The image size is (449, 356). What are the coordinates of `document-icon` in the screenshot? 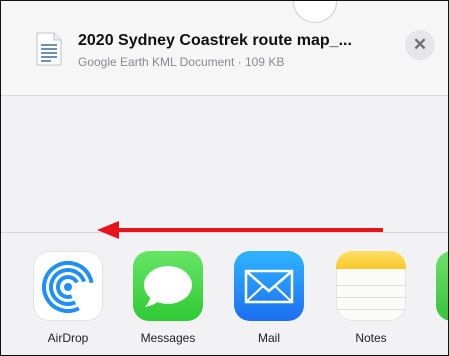 It's located at (49, 49).